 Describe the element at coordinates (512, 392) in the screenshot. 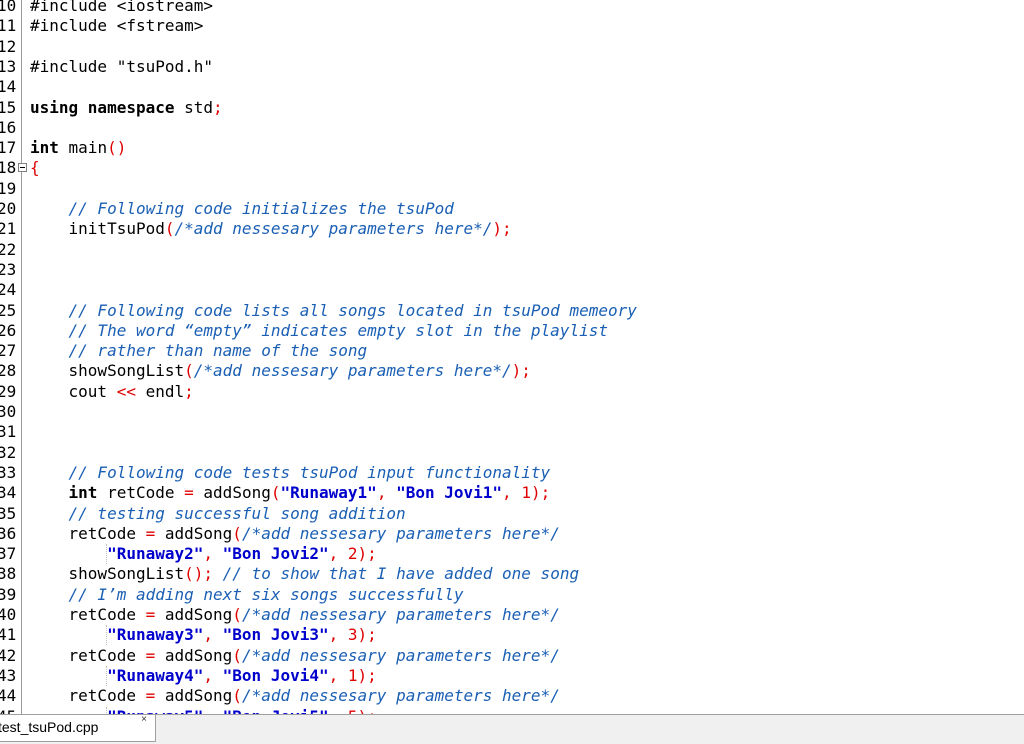

I see `code-line: 29 cout << endl;` at that location.